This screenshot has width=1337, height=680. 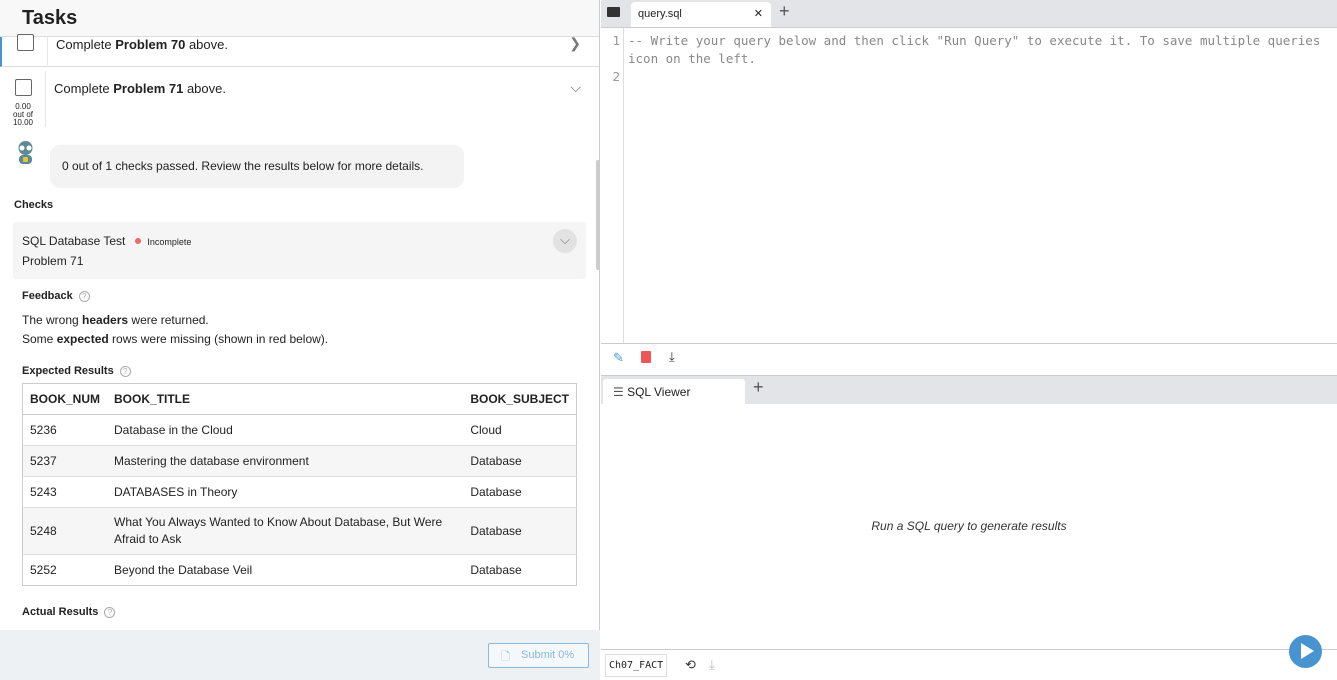 I want to click on run-query-button, so click(x=1305, y=651).